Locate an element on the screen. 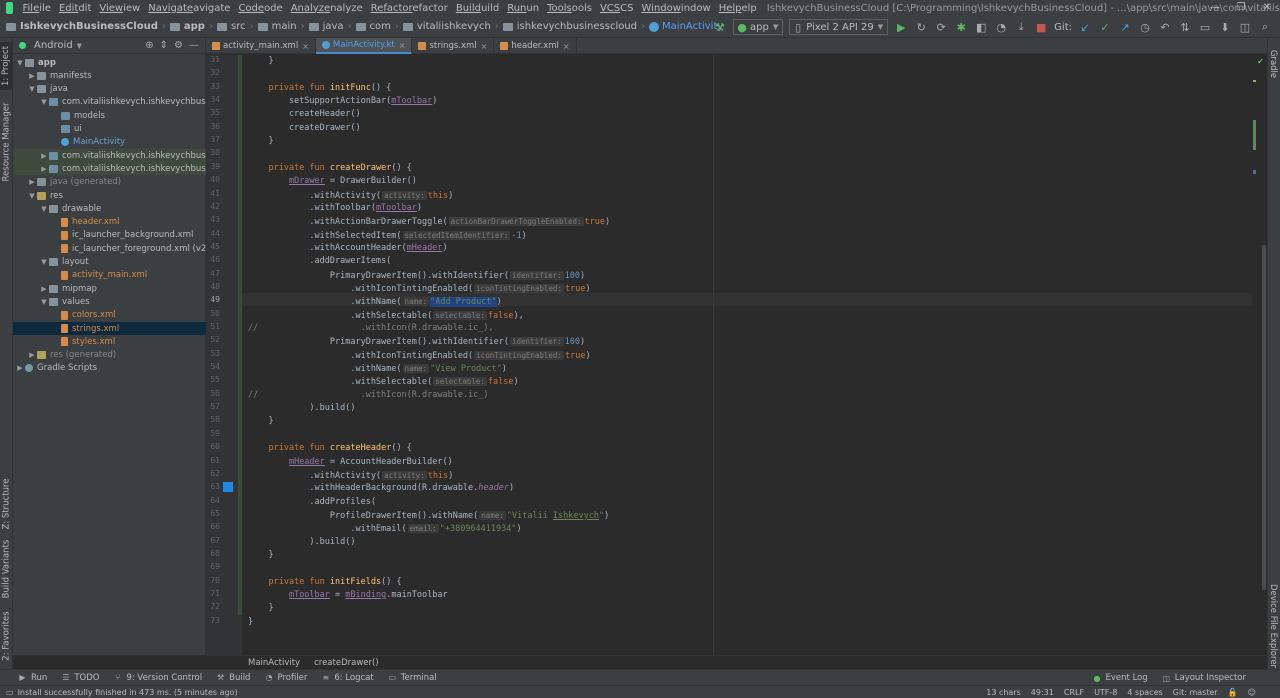 This screenshot has width=1280, height=698. layout-inspector-icon: ◫ is located at coordinates (1245, 27).